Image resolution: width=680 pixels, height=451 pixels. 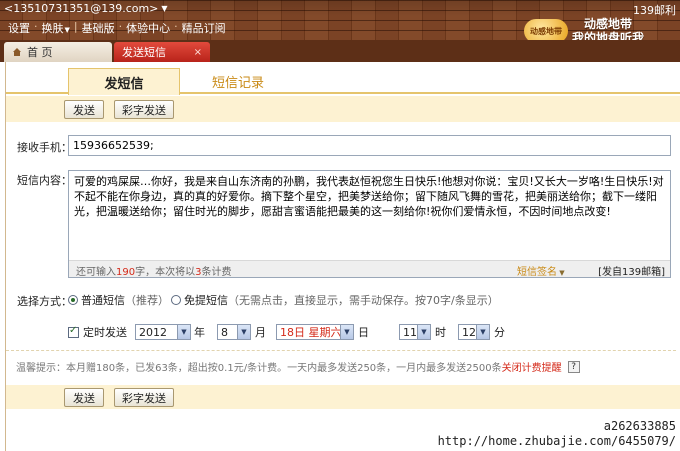 I want to click on subtab-send-sms: 发短信, so click(x=124, y=81).